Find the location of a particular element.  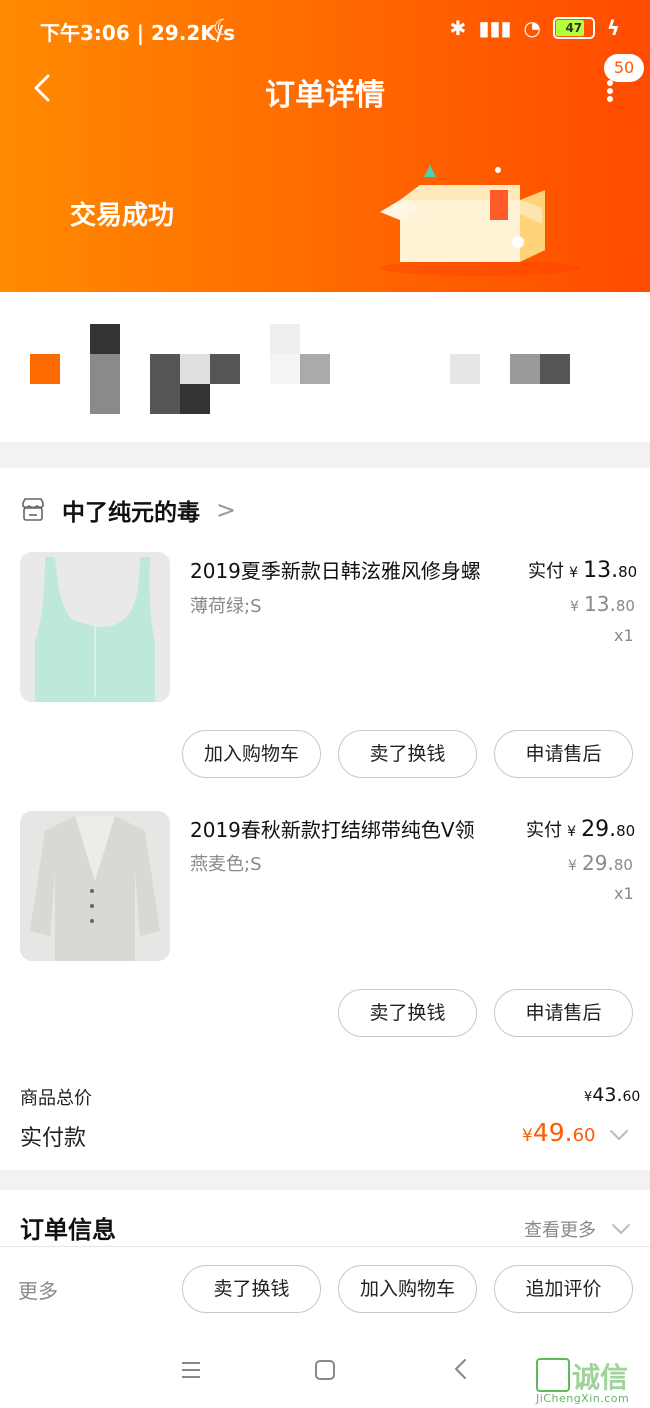

site-watermark: 诚信 JiChengXin.com is located at coordinates (591, 1382).